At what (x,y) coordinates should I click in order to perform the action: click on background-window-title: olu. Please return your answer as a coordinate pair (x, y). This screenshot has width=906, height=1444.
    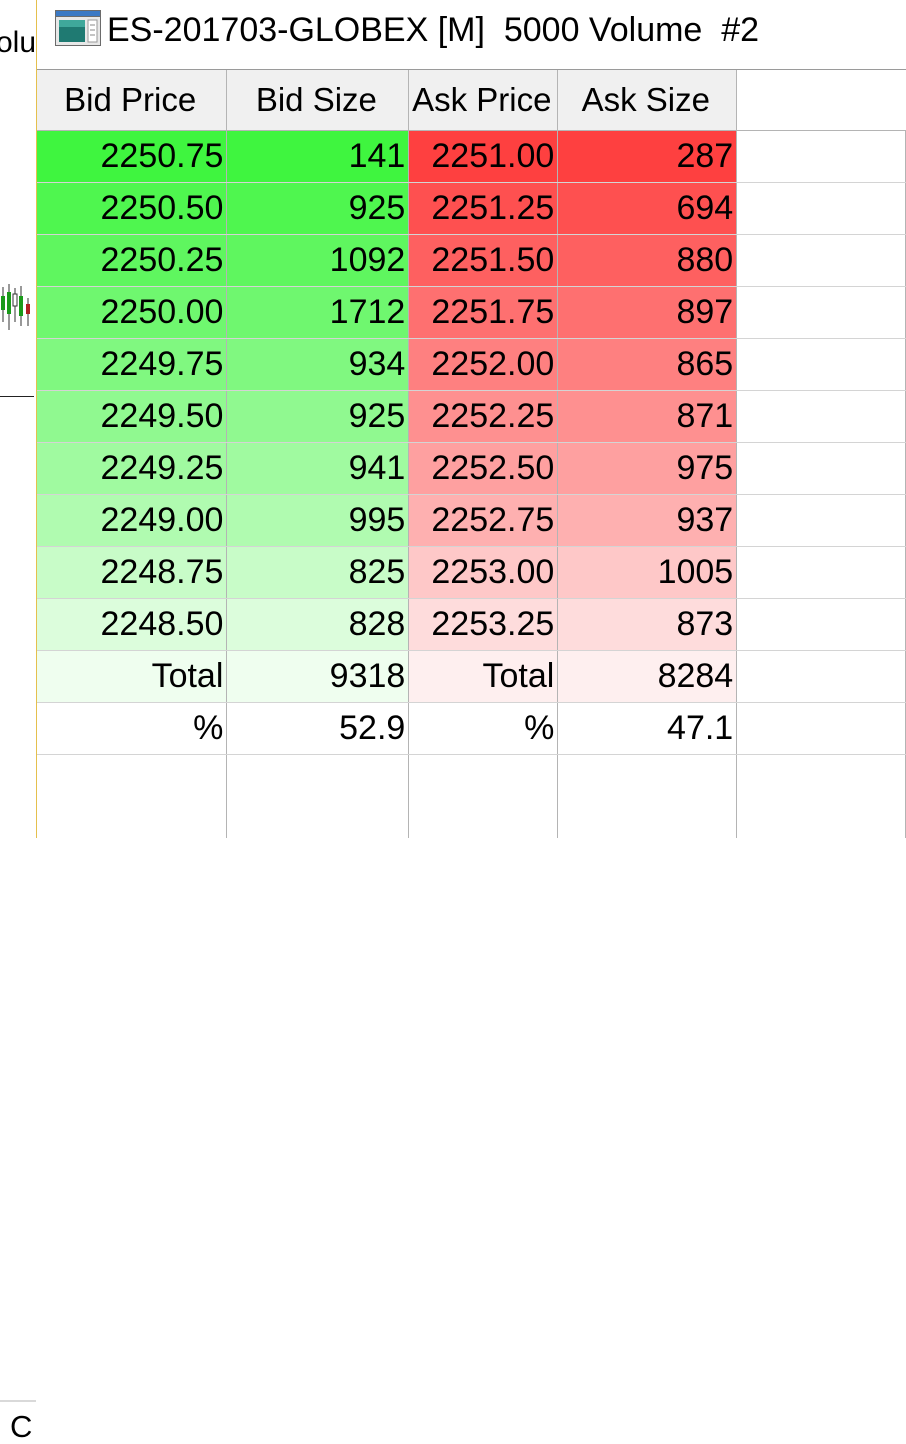
    Looking at the image, I should click on (18, 42).